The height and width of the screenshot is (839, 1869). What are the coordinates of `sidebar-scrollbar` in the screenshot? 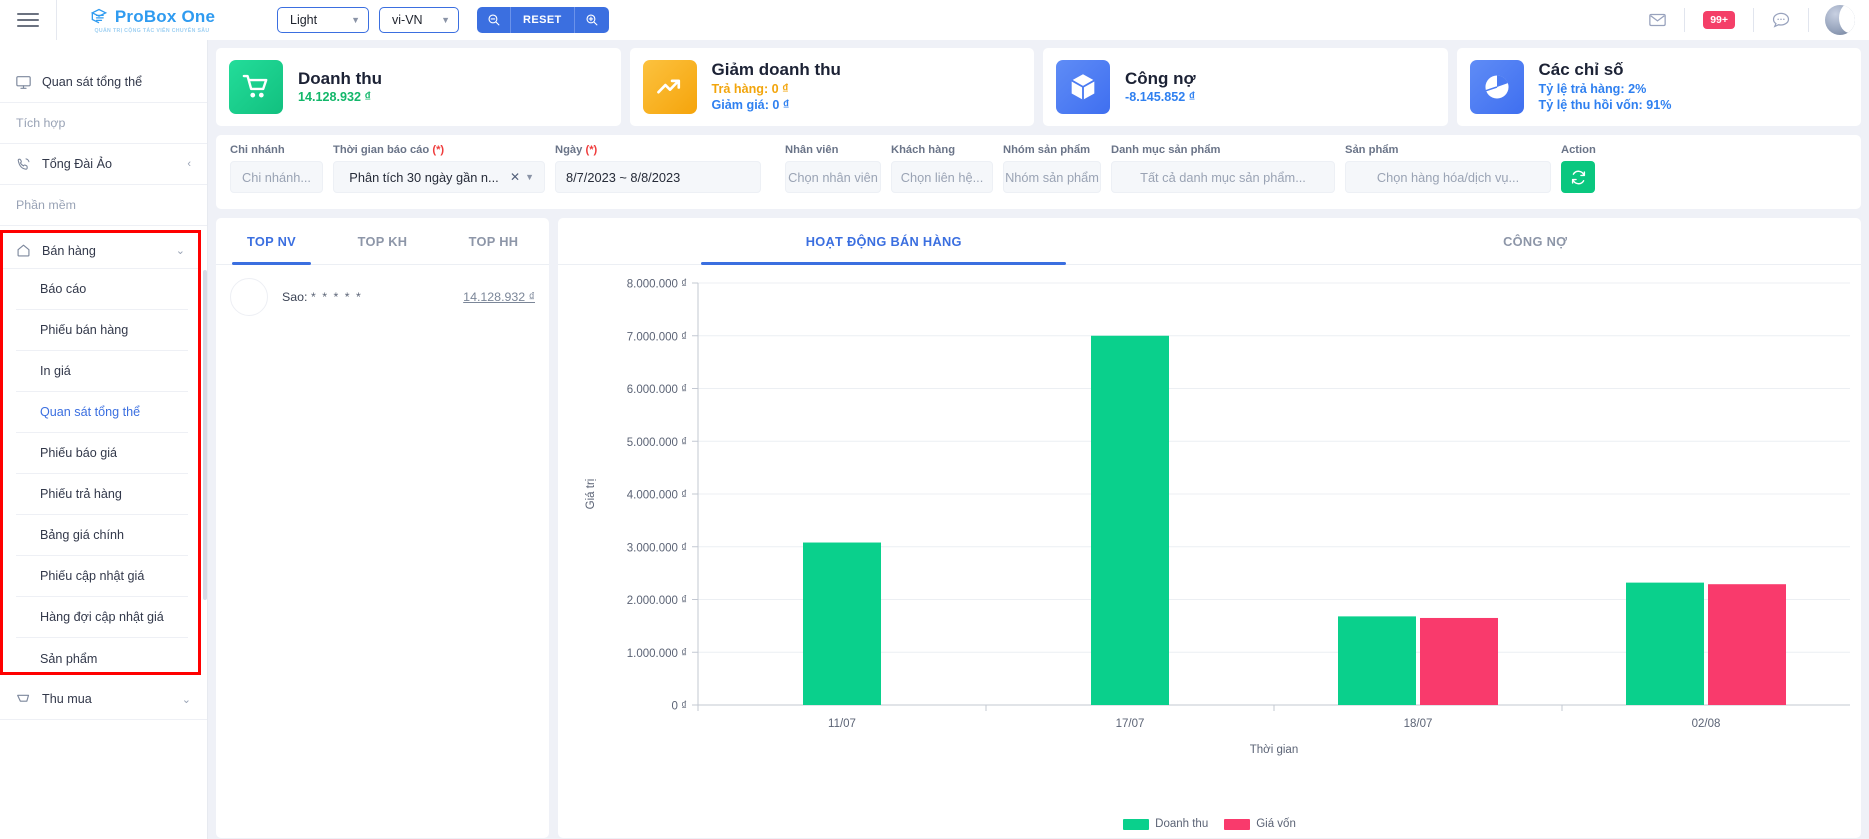 It's located at (205, 435).